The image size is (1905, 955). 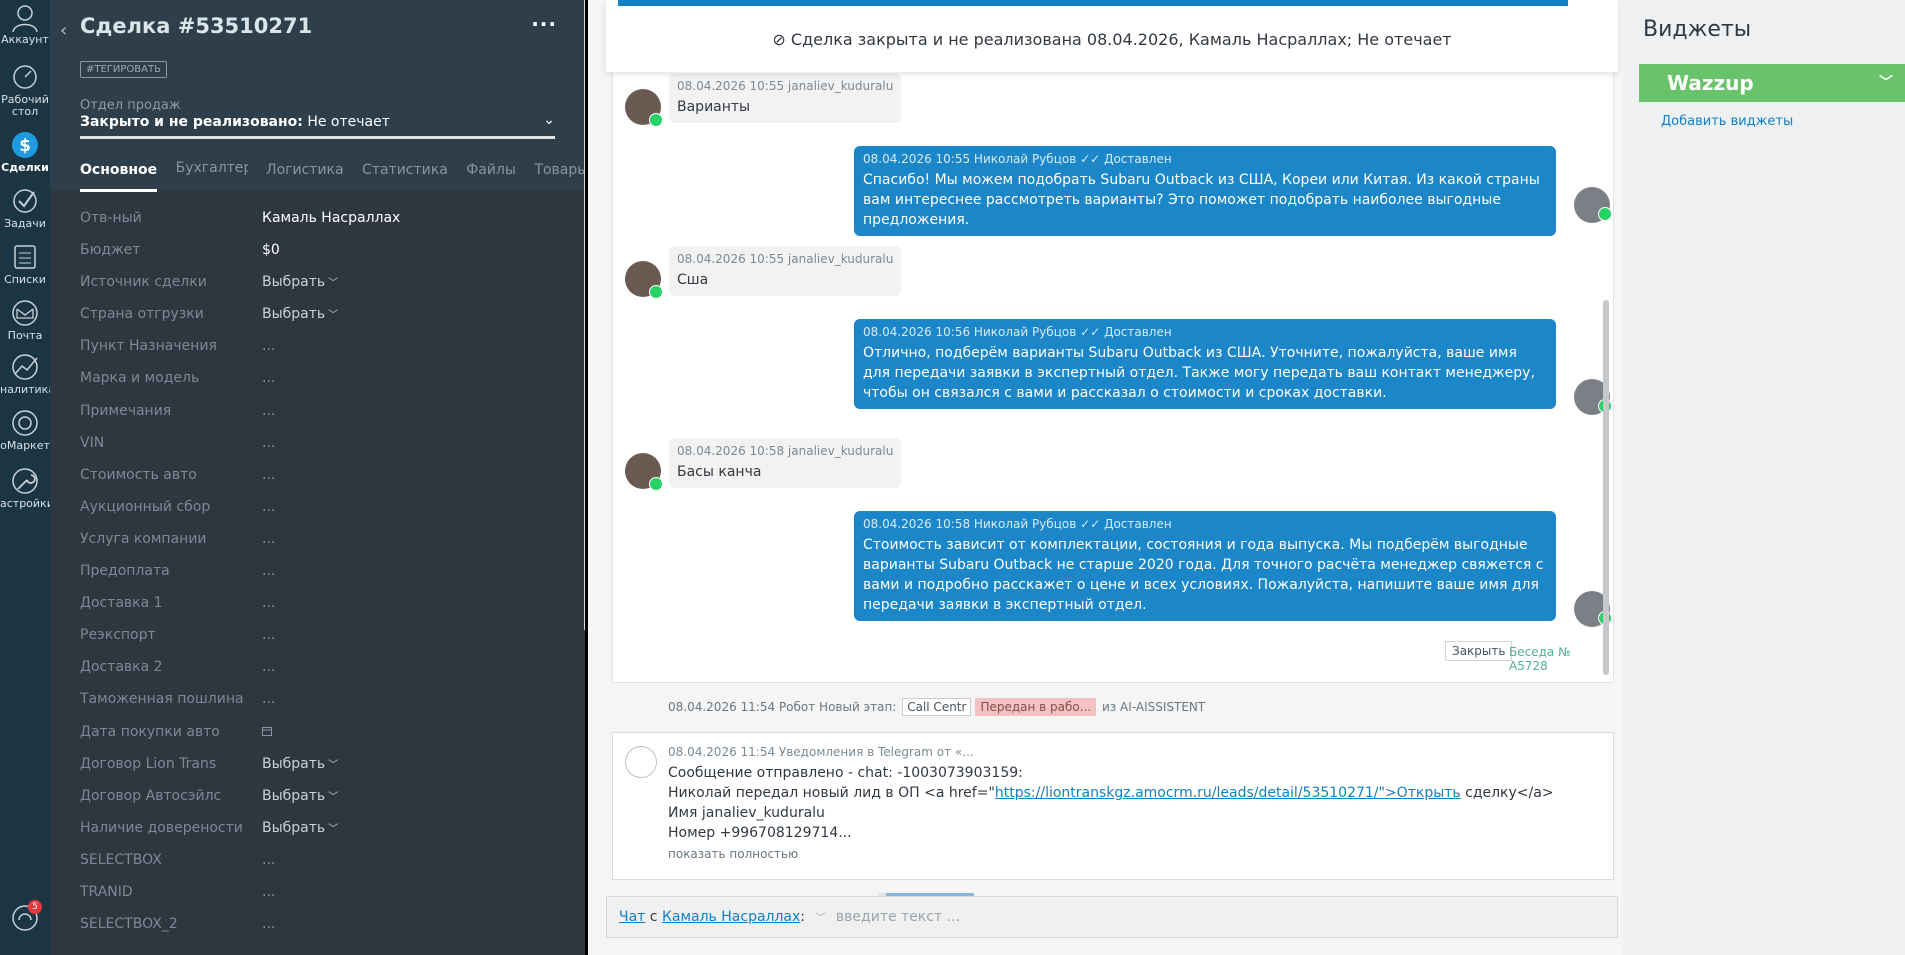 I want to click on status-reason: Не отечает, so click(x=348, y=122).